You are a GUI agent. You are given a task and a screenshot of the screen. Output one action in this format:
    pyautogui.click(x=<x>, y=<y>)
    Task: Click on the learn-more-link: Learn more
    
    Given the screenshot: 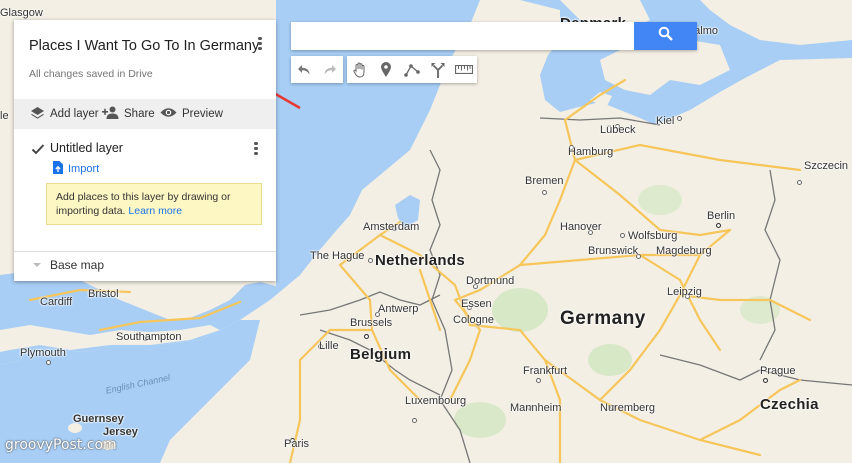 What is the action you would take?
    pyautogui.click(x=155, y=211)
    